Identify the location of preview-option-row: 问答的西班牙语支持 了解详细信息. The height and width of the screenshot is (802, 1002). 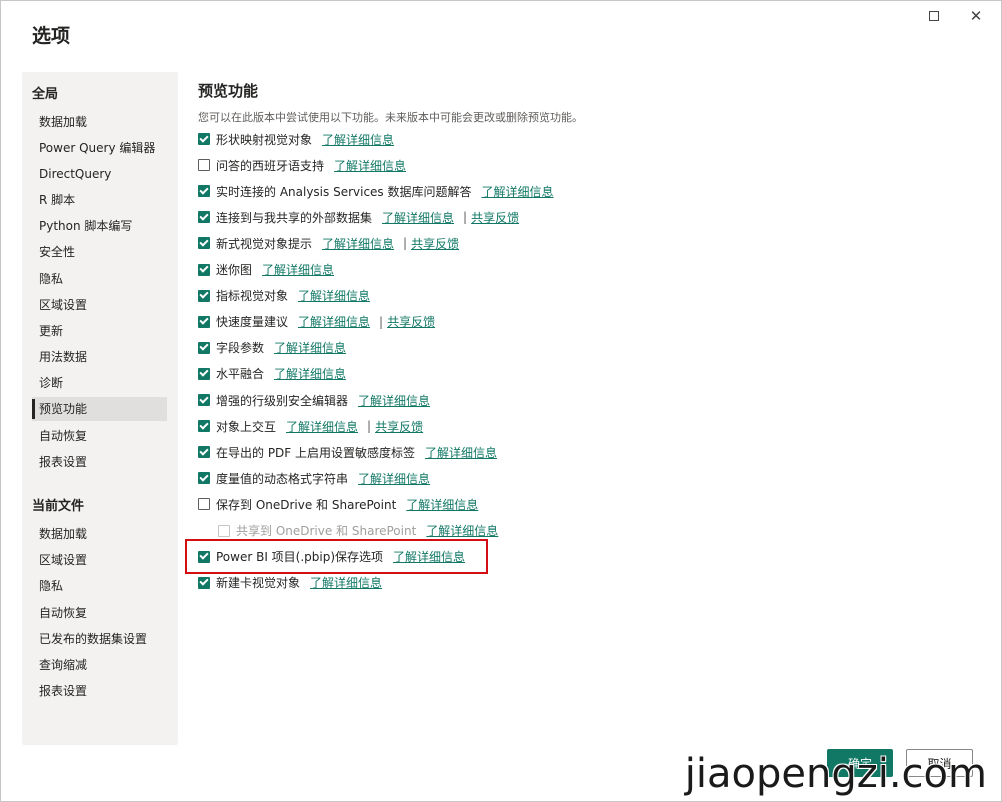
(302, 165).